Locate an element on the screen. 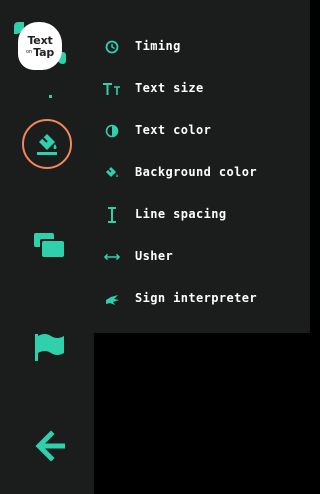 This screenshot has height=494, width=320. menu-item-text-size: Text size is located at coordinates (202, 89).